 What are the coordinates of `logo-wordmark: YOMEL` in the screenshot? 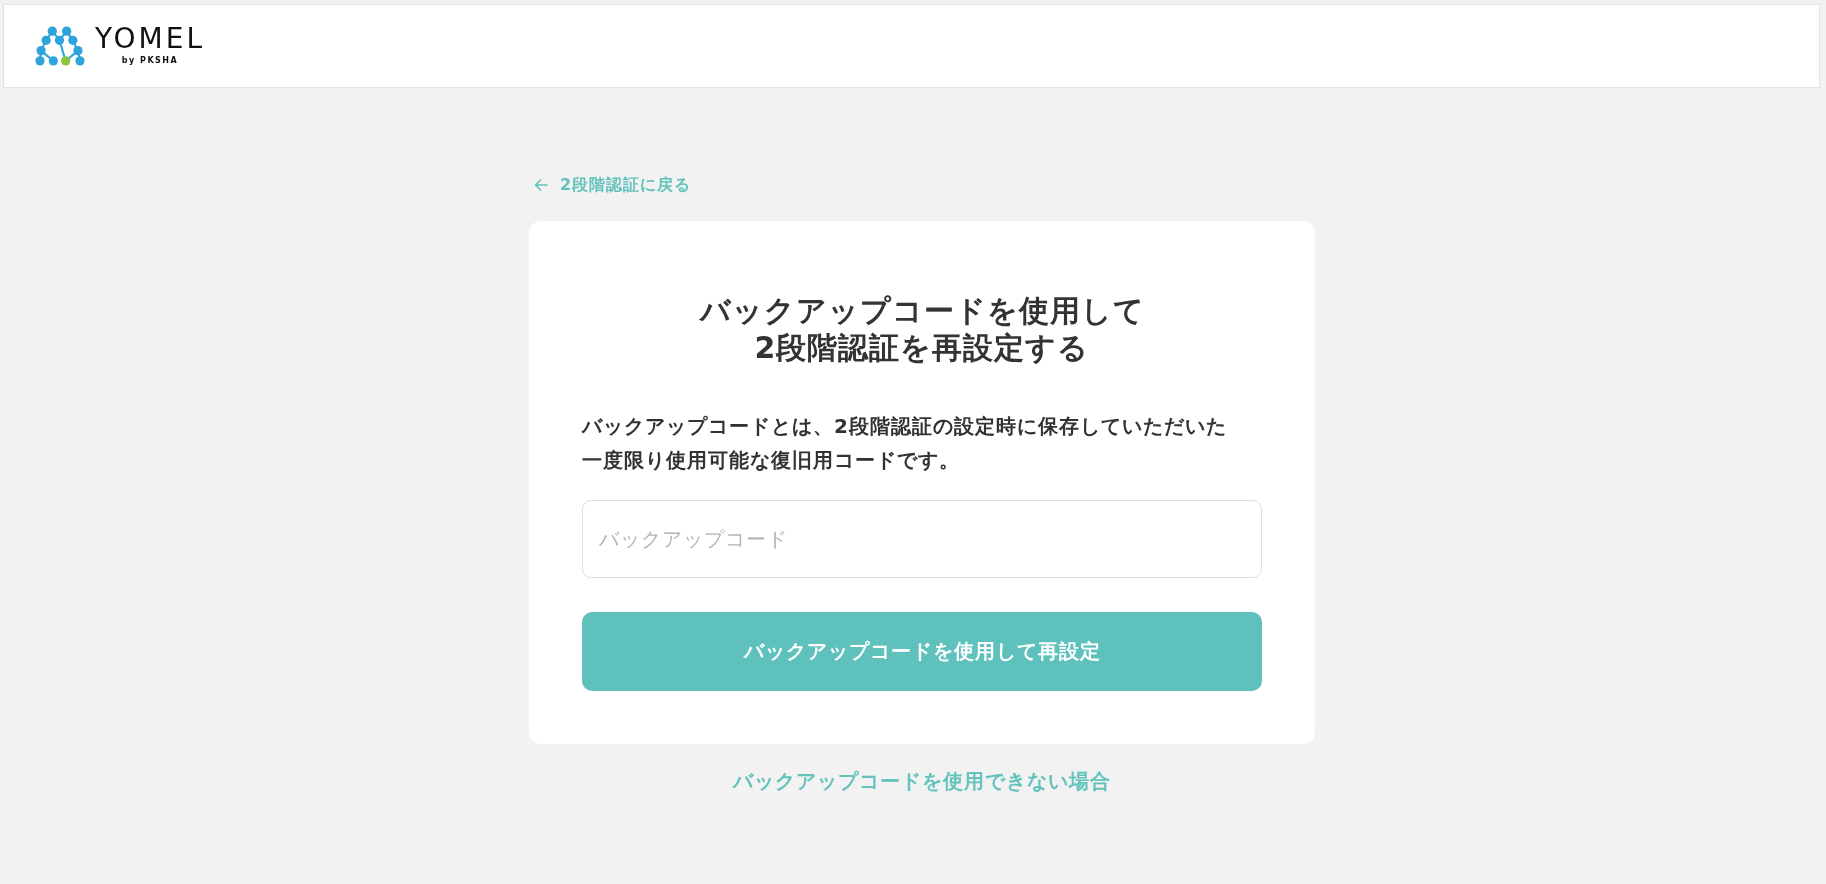 It's located at (150, 39).